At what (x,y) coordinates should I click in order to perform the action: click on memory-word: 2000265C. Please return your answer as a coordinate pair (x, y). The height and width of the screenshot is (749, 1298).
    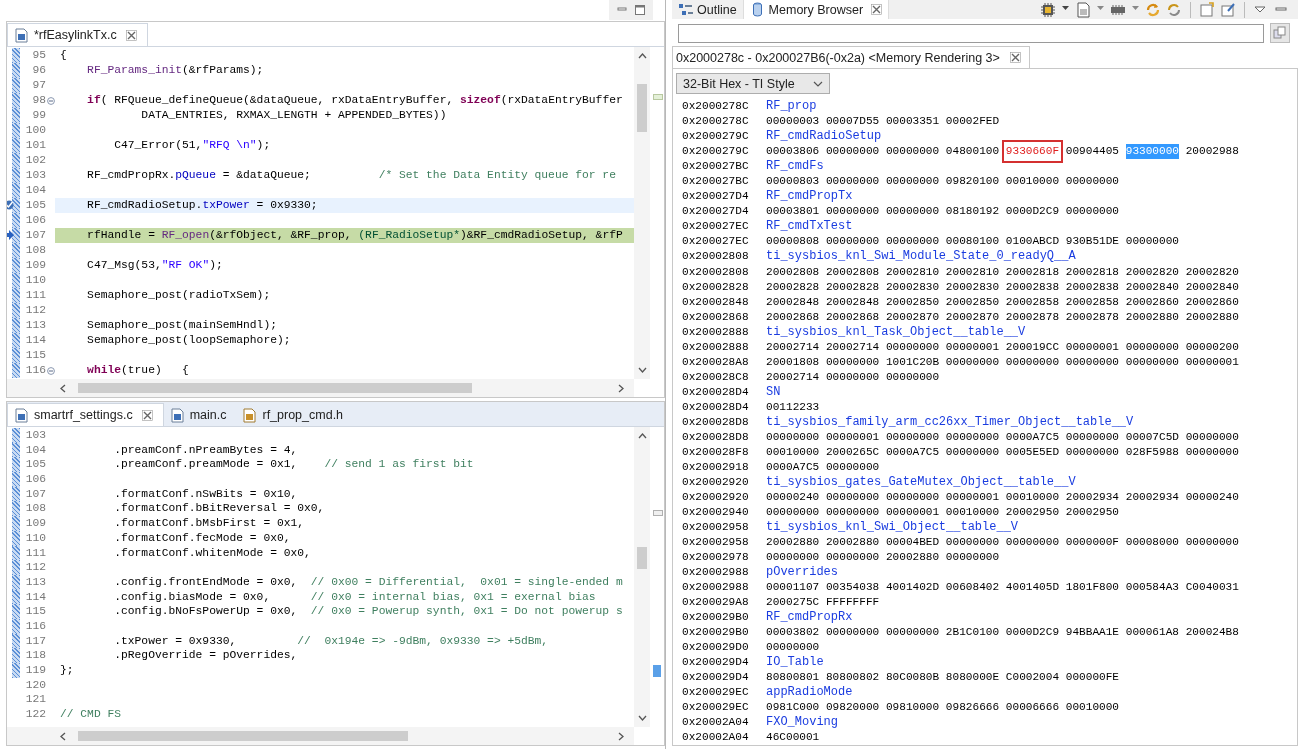
    Looking at the image, I should click on (852, 452).